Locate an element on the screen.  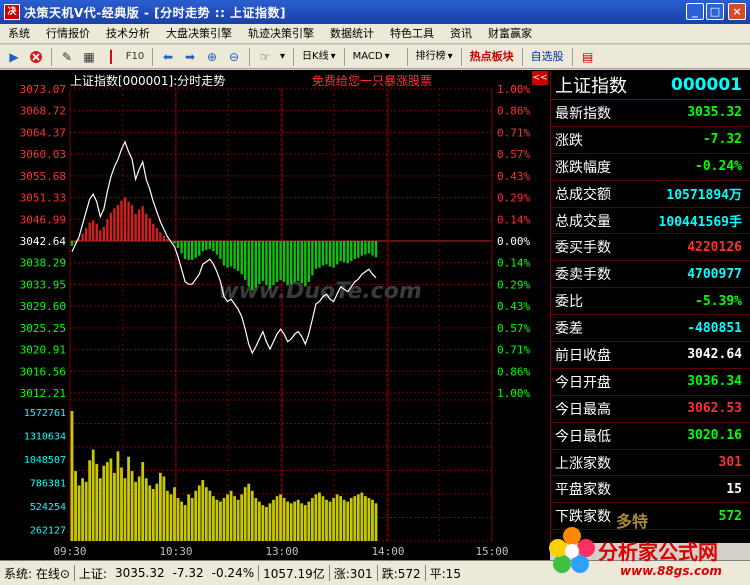
pct-tick-label: 0.57% is located at coordinates (513, 154).